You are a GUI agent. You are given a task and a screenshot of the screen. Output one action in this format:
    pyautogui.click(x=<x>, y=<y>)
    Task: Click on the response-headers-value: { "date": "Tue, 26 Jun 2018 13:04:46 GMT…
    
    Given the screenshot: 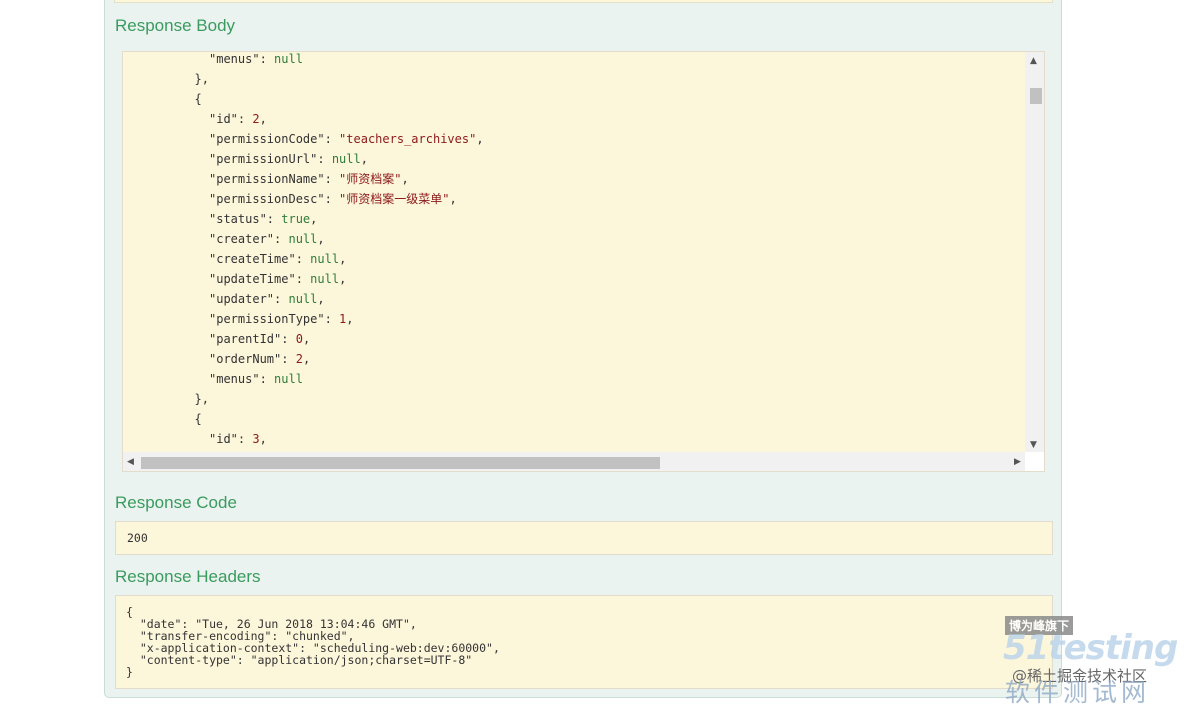 What is the action you would take?
    pyautogui.click(x=313, y=642)
    